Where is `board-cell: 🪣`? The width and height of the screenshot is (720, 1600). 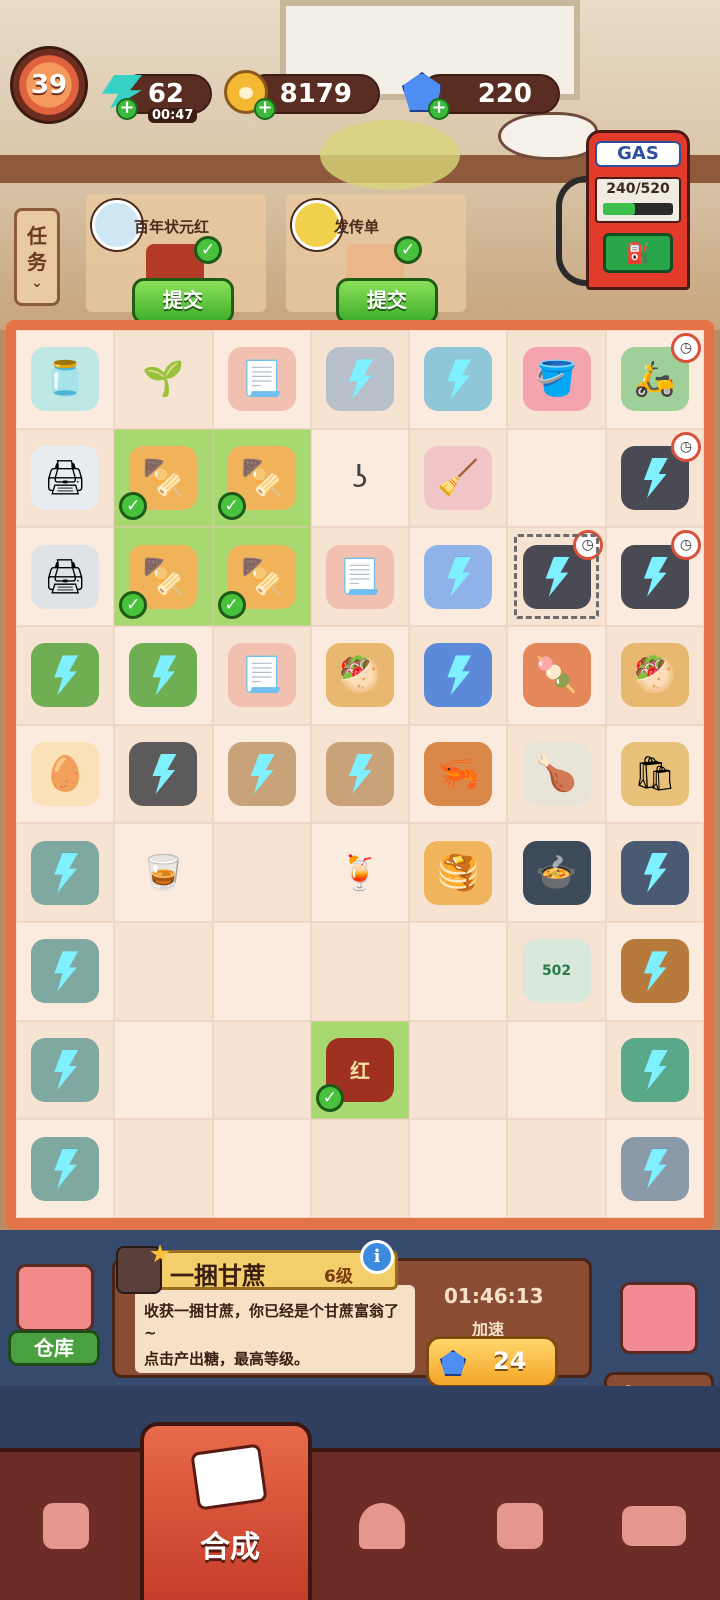
board-cell: 🪣 is located at coordinates (556, 379).